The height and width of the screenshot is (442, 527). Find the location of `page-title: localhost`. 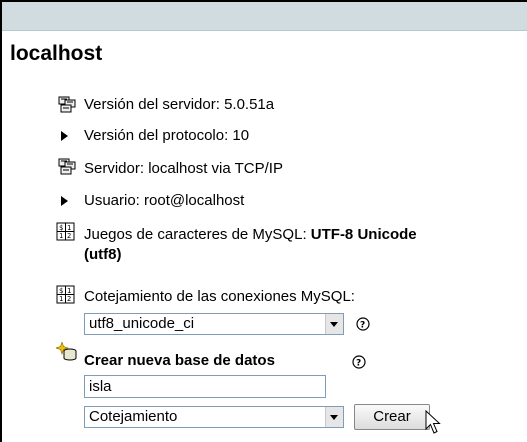

page-title: localhost is located at coordinates (56, 53).